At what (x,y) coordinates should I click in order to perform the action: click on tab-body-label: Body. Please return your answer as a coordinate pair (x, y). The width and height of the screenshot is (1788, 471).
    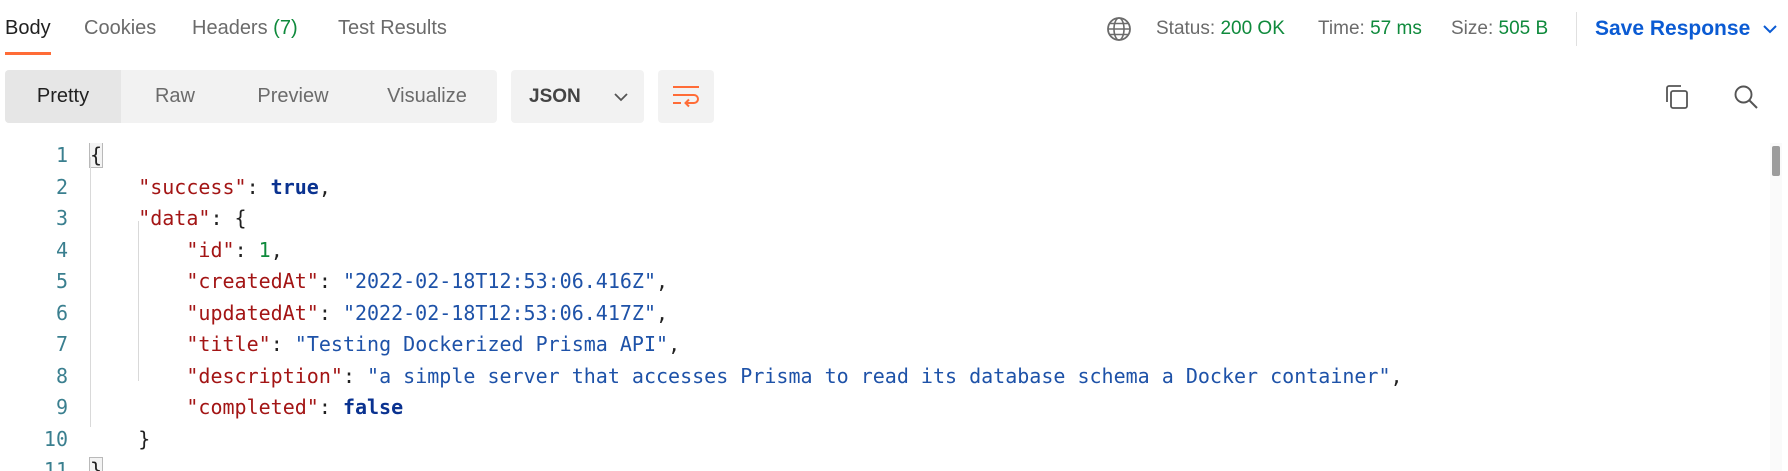
    Looking at the image, I should click on (28, 28).